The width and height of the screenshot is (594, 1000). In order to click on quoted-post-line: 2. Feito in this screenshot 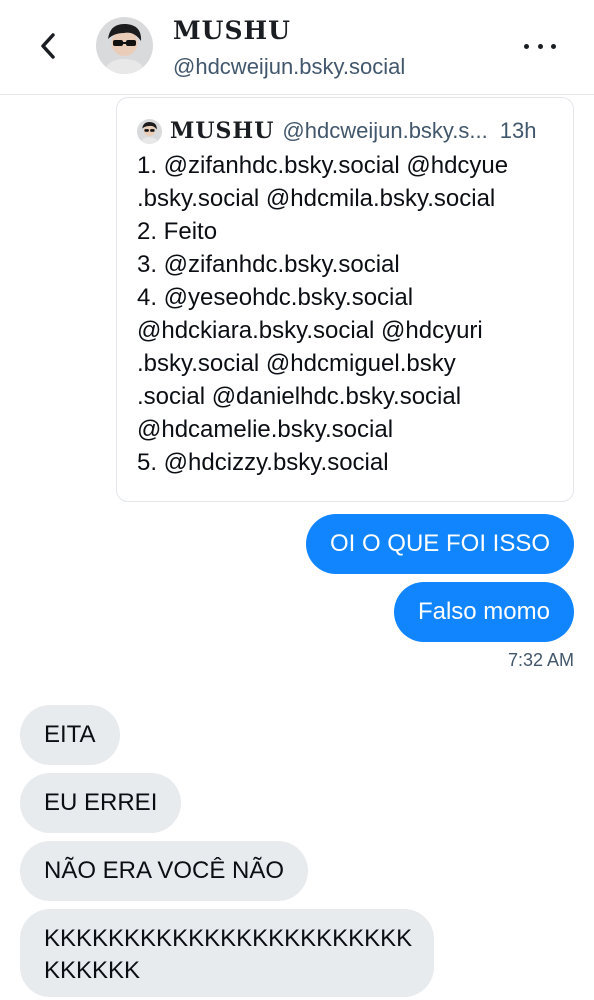, I will do `click(177, 231)`.